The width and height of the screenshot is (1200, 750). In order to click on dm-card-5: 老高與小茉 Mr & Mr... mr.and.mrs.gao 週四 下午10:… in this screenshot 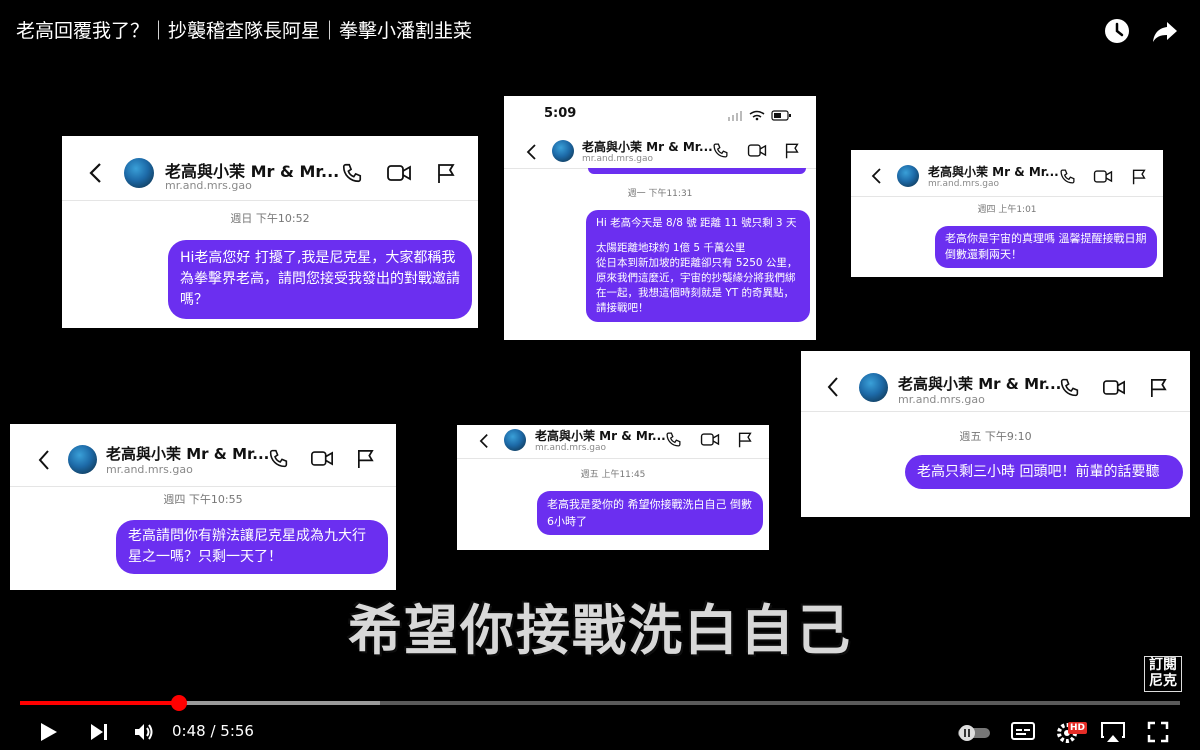, I will do `click(203, 507)`.